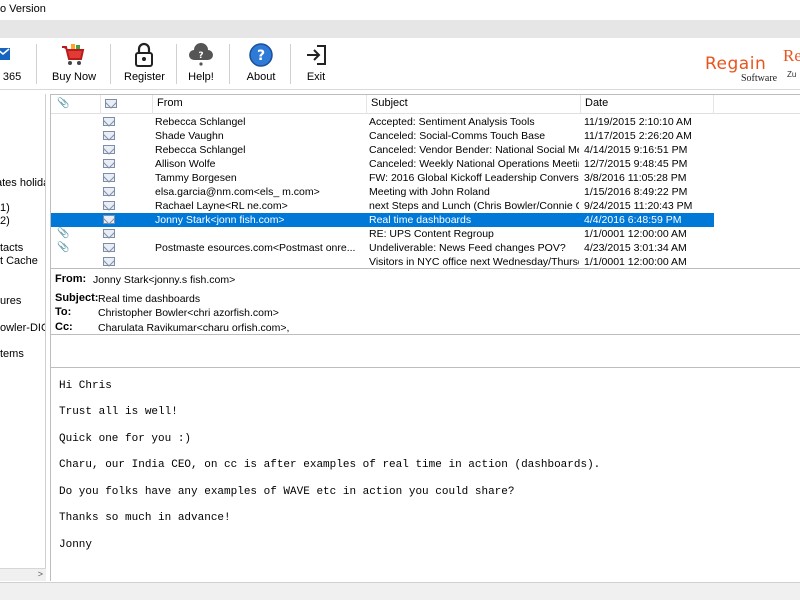 Image resolution: width=800 pixels, height=600 pixels. What do you see at coordinates (635, 262) in the screenshot?
I see `cell-date: 1/1/0001 12:00:00 AM` at bounding box center [635, 262].